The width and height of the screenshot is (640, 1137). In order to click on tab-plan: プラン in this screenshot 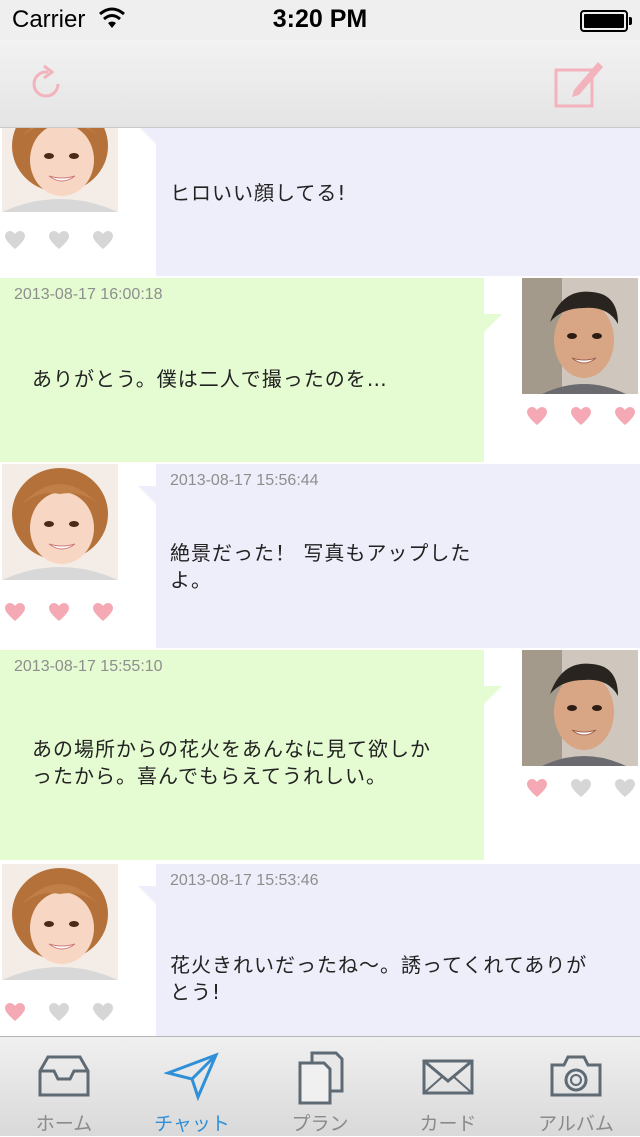, I will do `click(320, 1087)`.